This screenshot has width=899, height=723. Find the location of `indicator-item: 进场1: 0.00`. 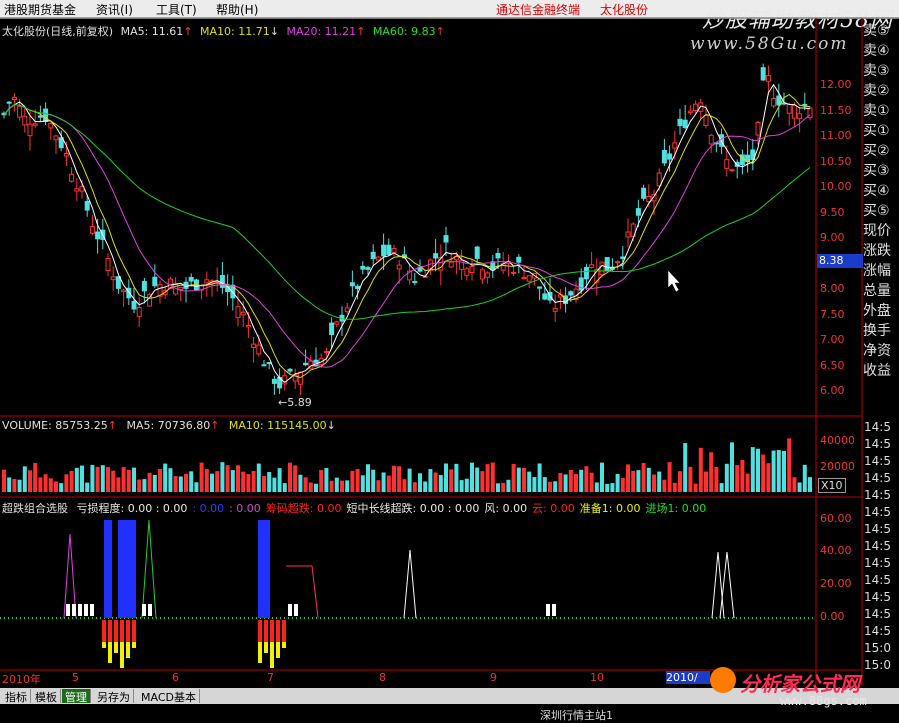

indicator-item: 进场1: 0.00 is located at coordinates (676, 508).